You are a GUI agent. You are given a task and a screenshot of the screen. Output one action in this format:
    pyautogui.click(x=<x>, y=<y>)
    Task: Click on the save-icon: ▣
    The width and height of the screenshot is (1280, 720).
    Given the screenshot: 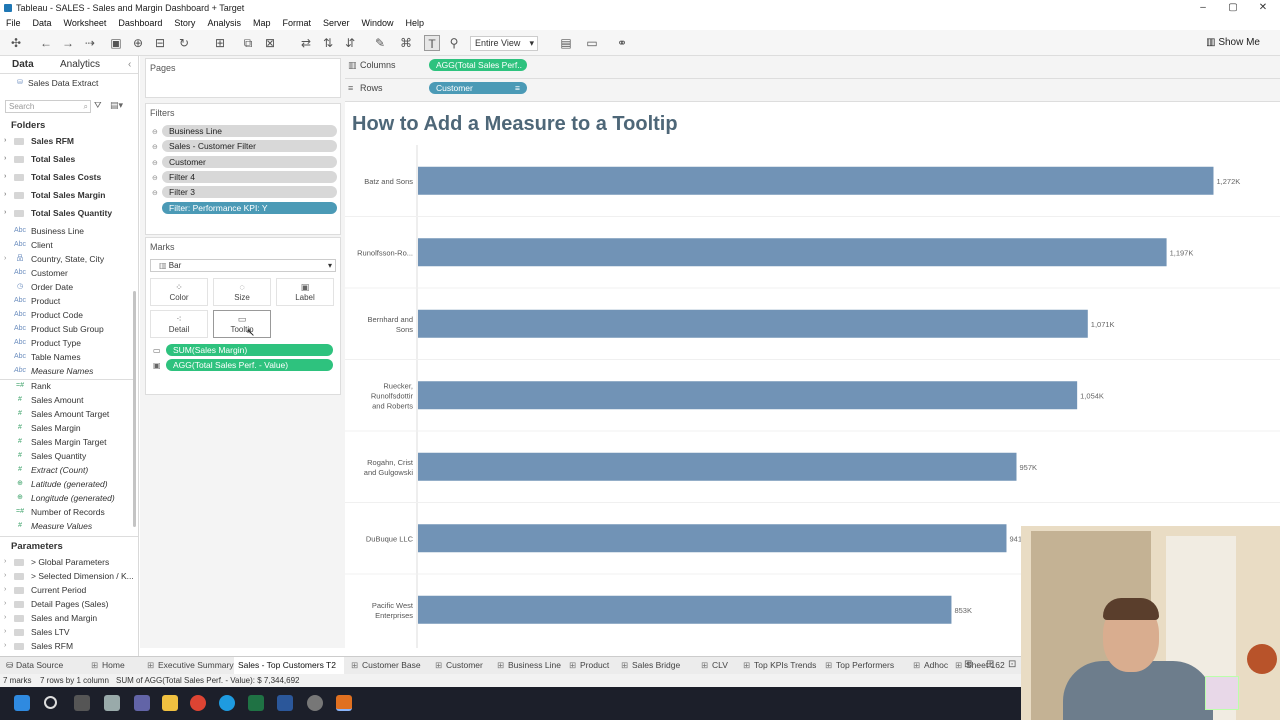 What is the action you would take?
    pyautogui.click(x=116, y=43)
    